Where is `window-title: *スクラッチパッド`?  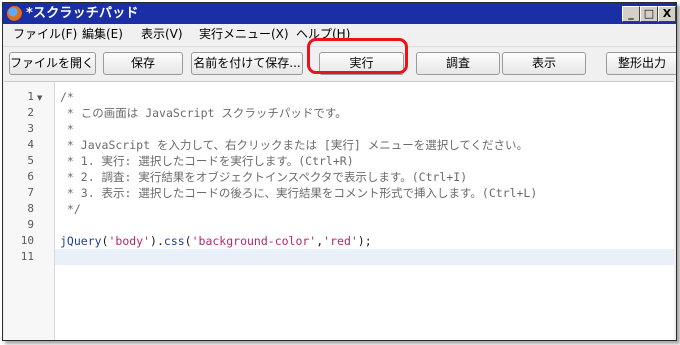 window-title: *スクラッチパッド is located at coordinates (82, 13).